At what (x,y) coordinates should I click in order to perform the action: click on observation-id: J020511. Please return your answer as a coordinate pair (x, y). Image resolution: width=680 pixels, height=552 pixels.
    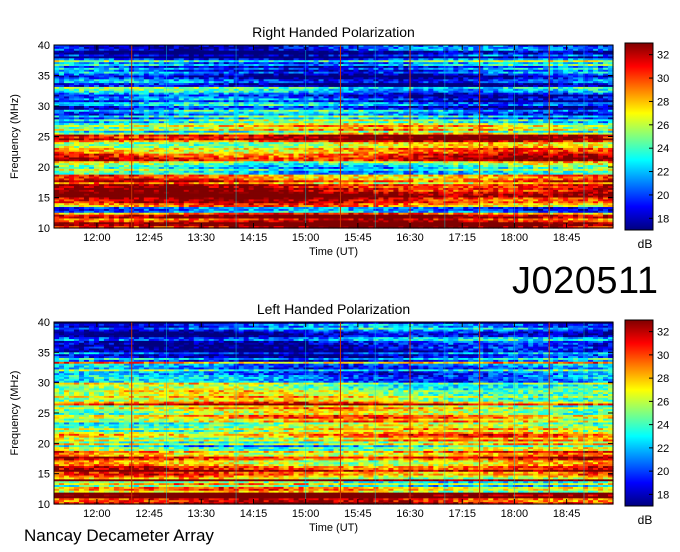
    Looking at the image, I should click on (585, 281).